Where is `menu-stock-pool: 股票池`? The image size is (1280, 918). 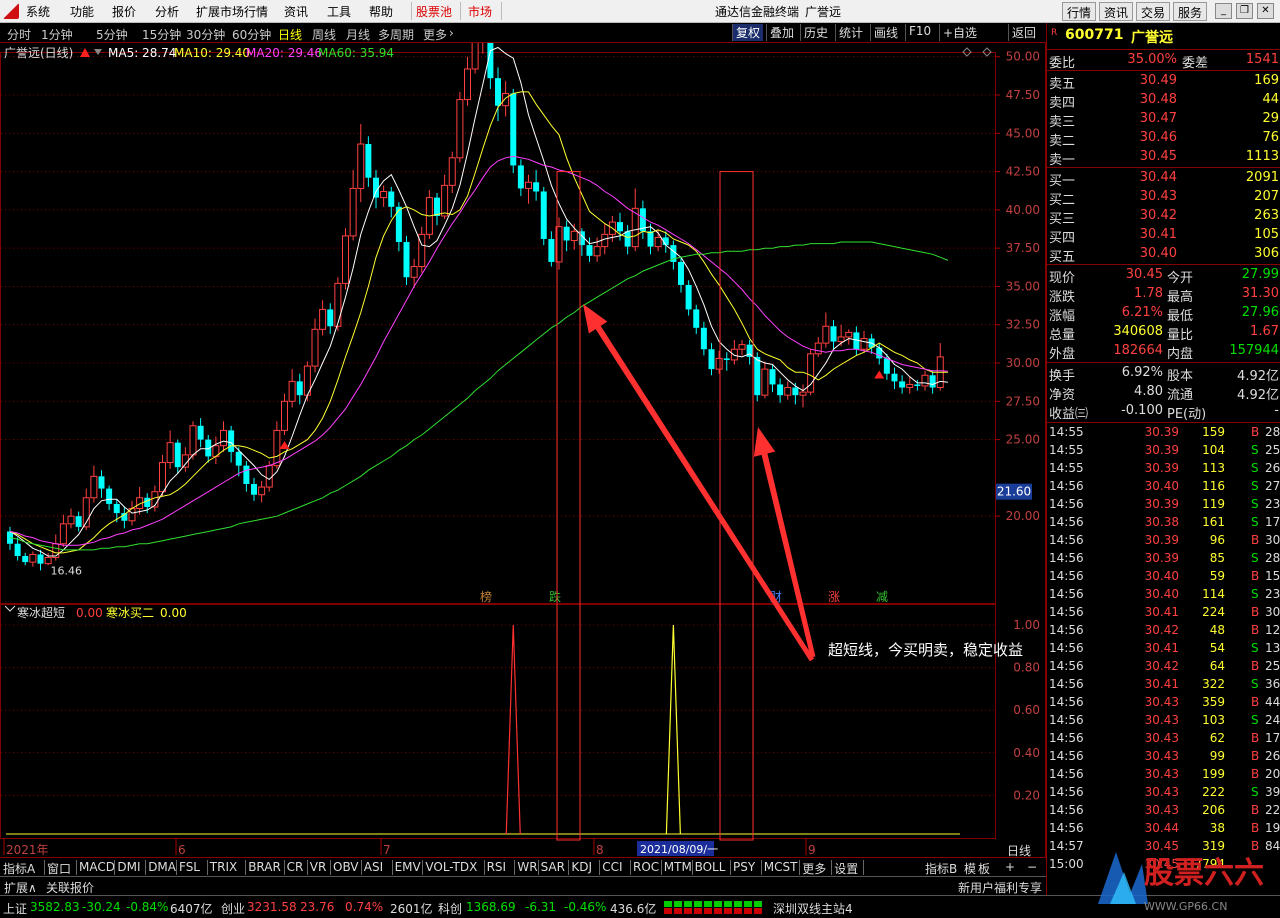
menu-stock-pool: 股票池 is located at coordinates (434, 11).